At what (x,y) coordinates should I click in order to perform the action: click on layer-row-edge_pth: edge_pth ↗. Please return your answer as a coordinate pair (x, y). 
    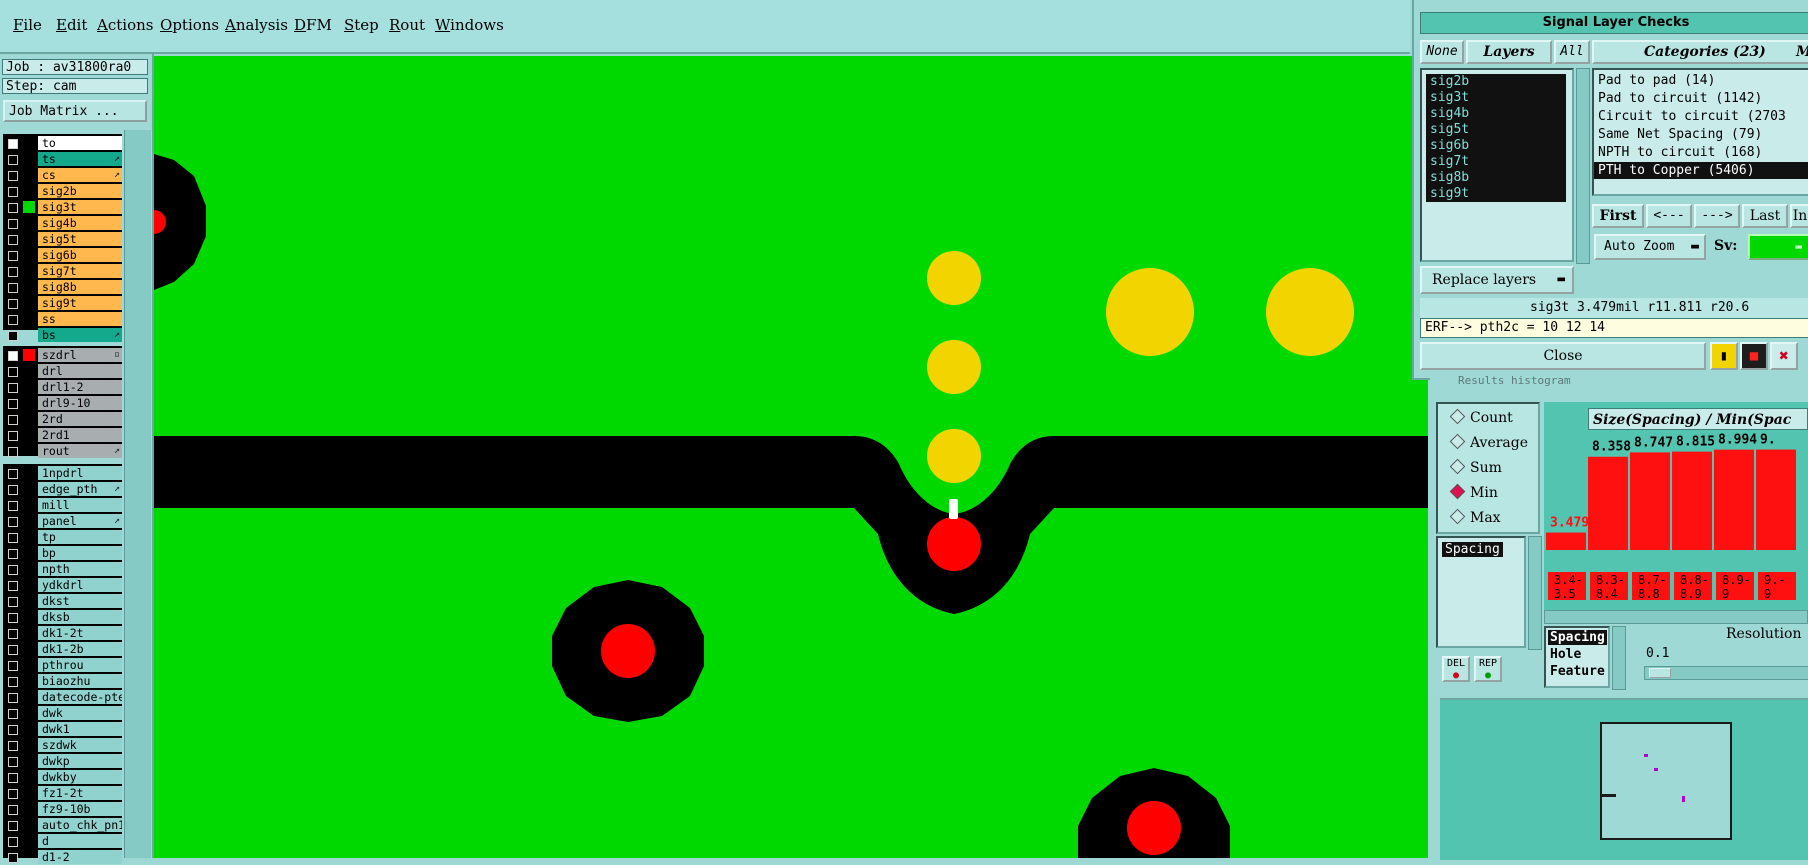
    Looking at the image, I should click on (62, 489).